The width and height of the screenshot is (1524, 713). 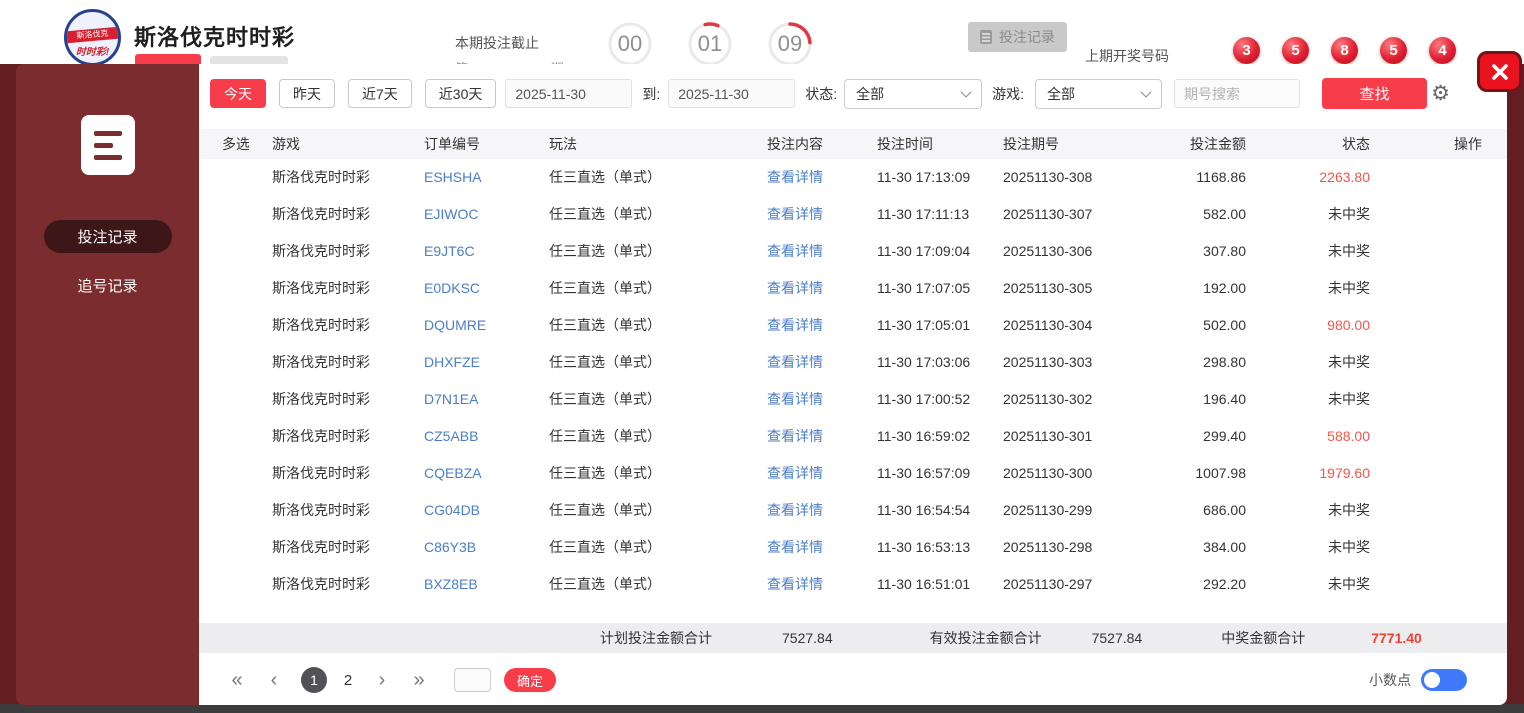 What do you see at coordinates (905, 144) in the screenshot?
I see `column-header-5: 投注时间` at bounding box center [905, 144].